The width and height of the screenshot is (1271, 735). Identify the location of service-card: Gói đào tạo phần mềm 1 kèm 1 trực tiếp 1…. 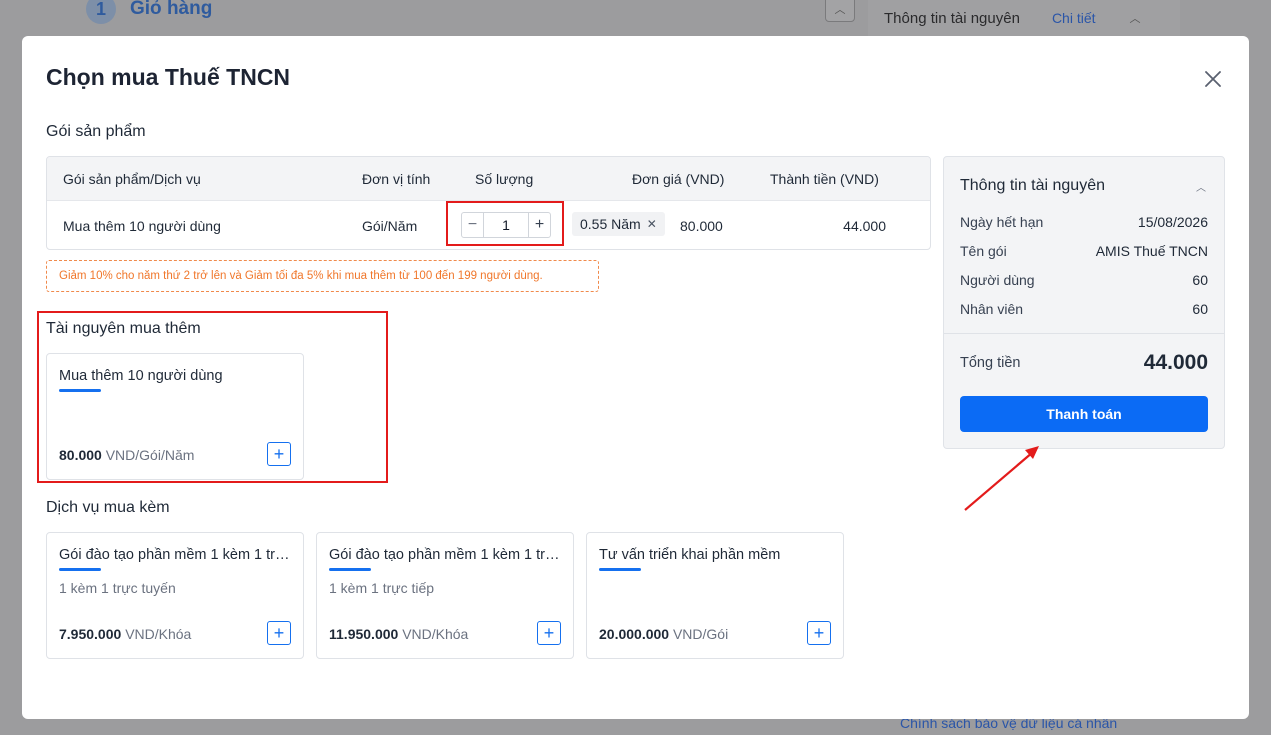
(445, 595).